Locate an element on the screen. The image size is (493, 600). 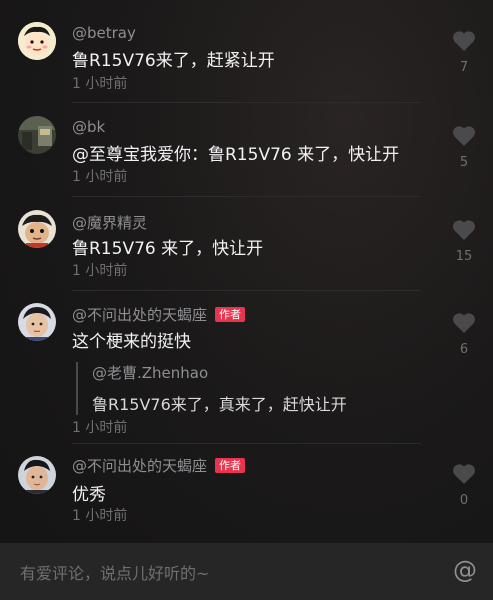
comment-username: @betray is located at coordinates (104, 33).